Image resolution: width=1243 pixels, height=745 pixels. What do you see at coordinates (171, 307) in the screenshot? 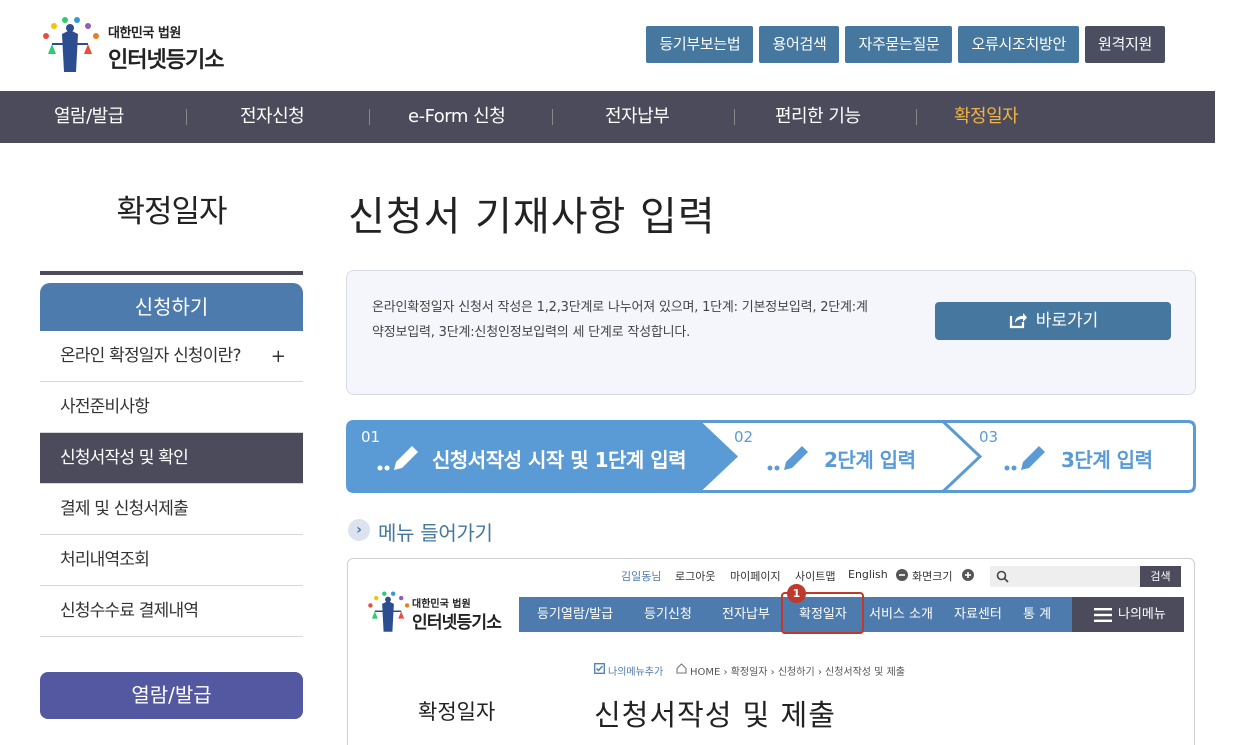
I see `sidebar-section-apply: 신청하기` at bounding box center [171, 307].